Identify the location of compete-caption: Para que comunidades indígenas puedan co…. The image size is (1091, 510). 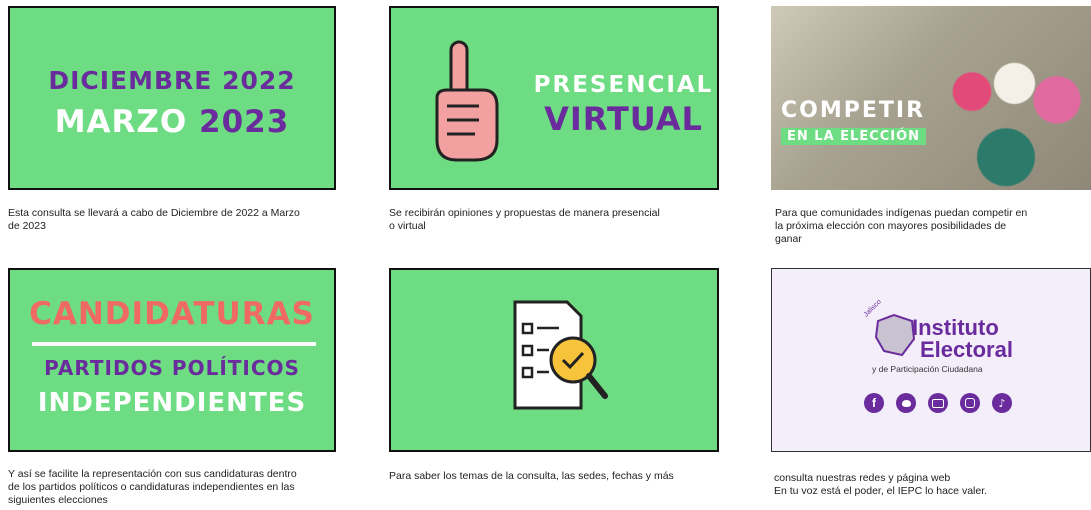
(901, 226).